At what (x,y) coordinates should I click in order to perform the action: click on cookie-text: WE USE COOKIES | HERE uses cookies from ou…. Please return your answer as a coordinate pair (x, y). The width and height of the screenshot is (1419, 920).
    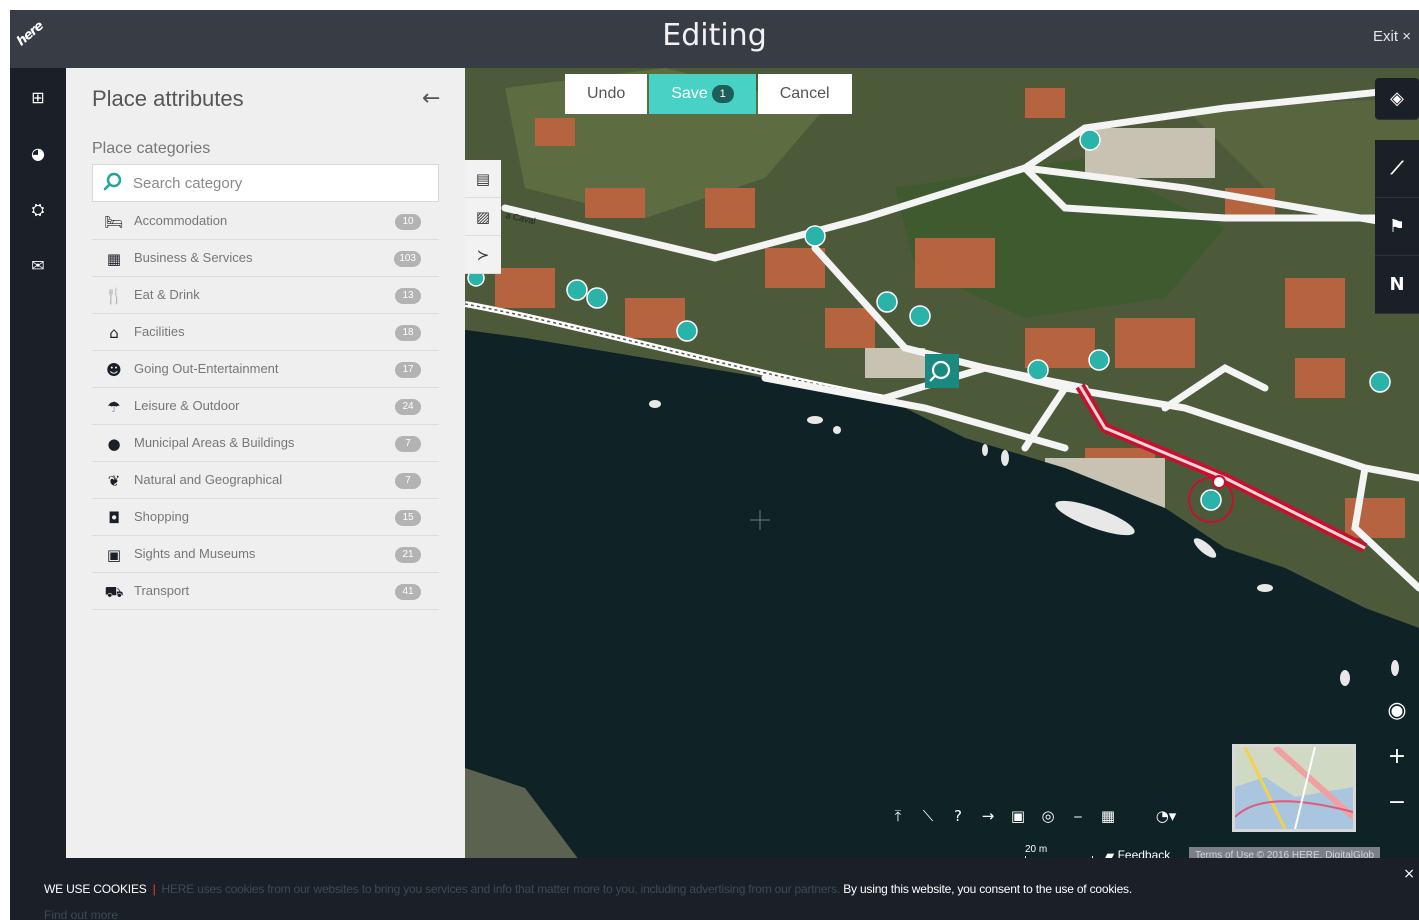
    Looking at the image, I should click on (724, 889).